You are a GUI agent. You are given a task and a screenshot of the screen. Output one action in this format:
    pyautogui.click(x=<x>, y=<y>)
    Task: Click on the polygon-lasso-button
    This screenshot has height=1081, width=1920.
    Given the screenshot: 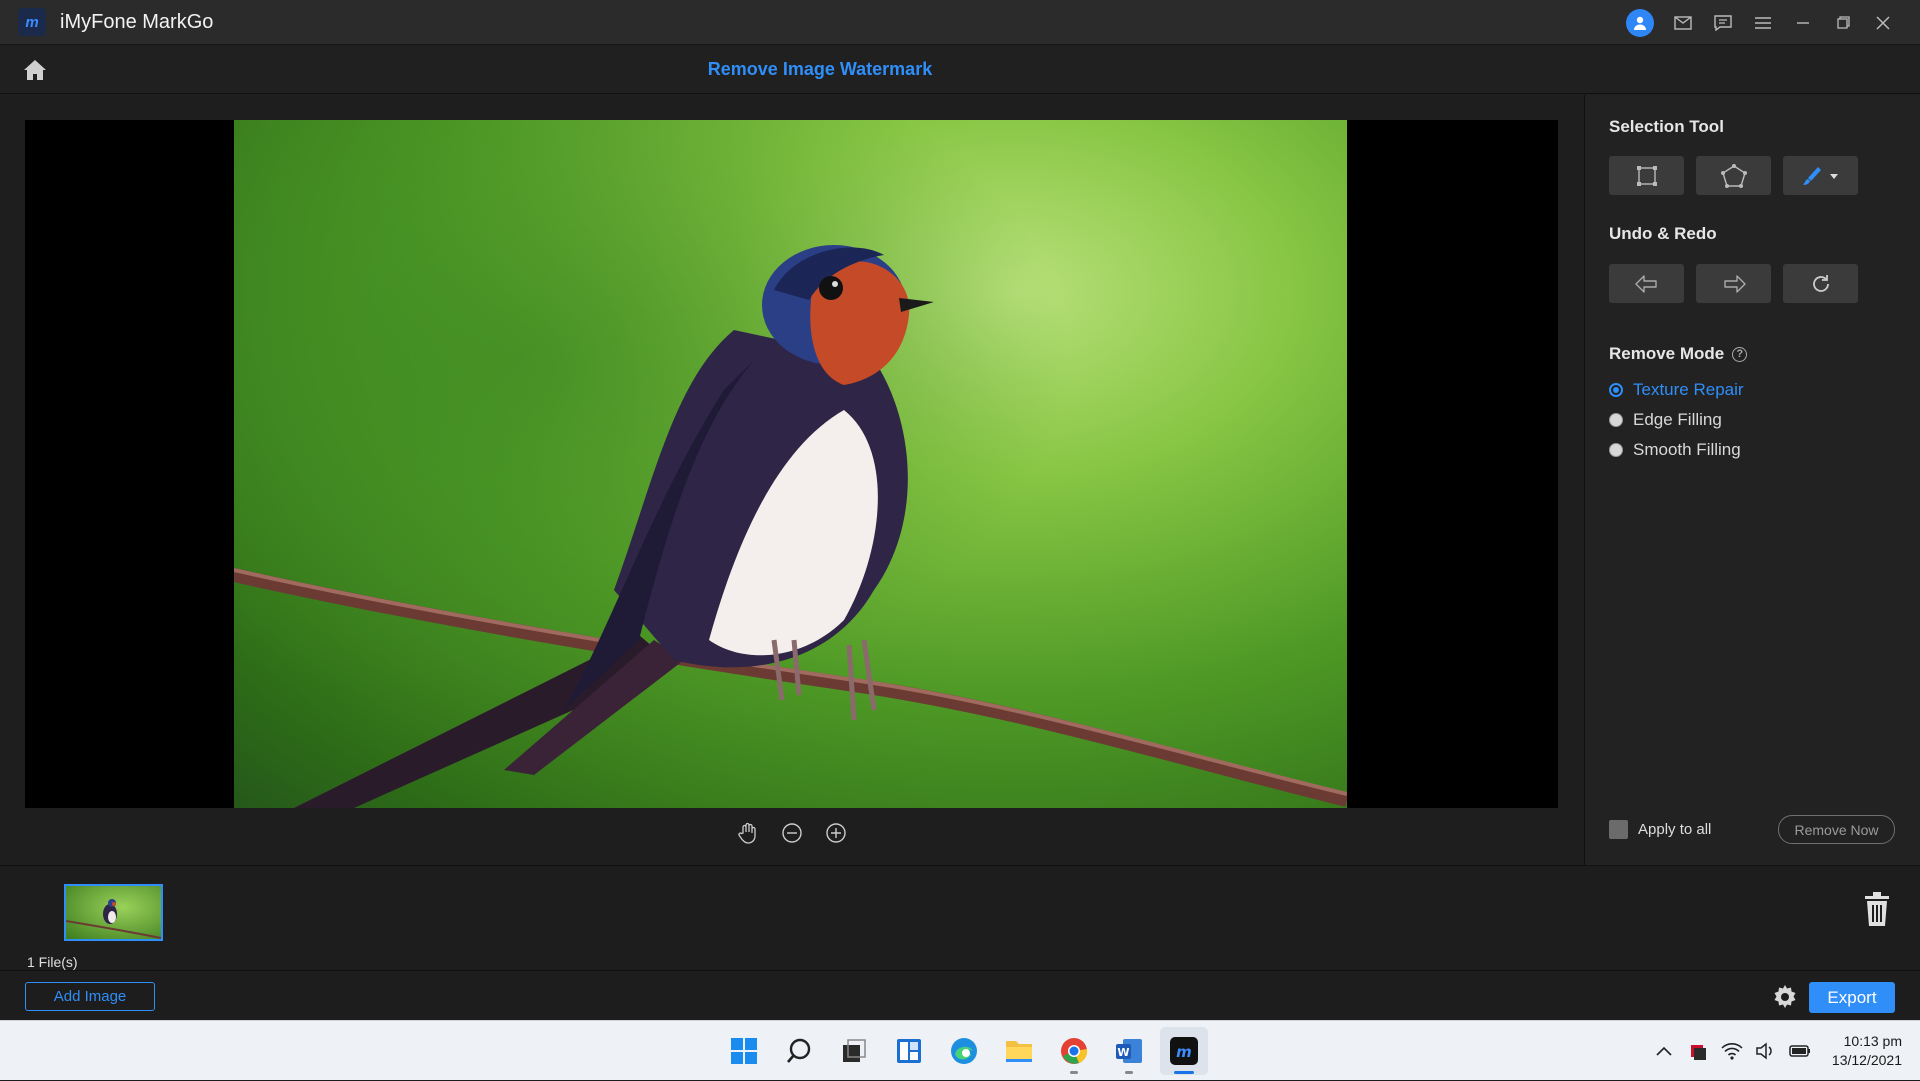 What is the action you would take?
    pyautogui.click(x=1733, y=175)
    